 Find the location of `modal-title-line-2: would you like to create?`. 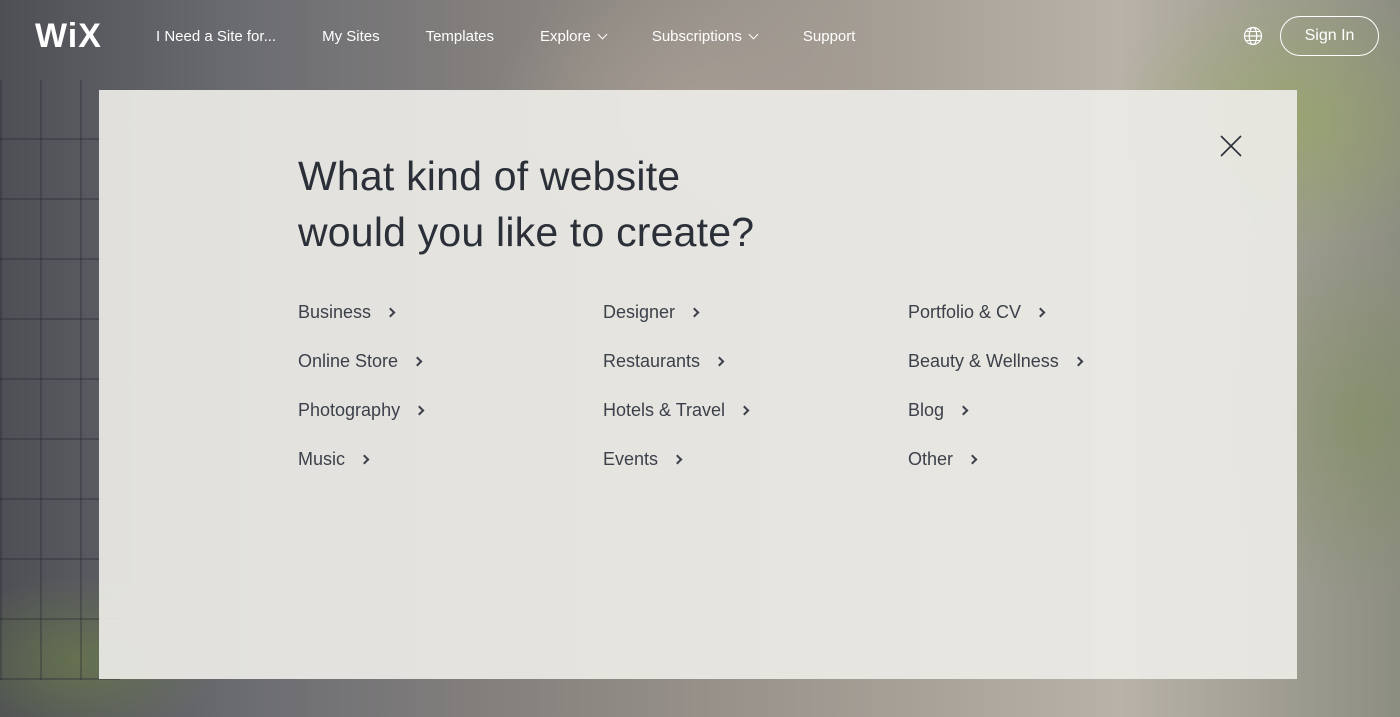

modal-title-line-2: would you like to create? is located at coordinates (526, 232).